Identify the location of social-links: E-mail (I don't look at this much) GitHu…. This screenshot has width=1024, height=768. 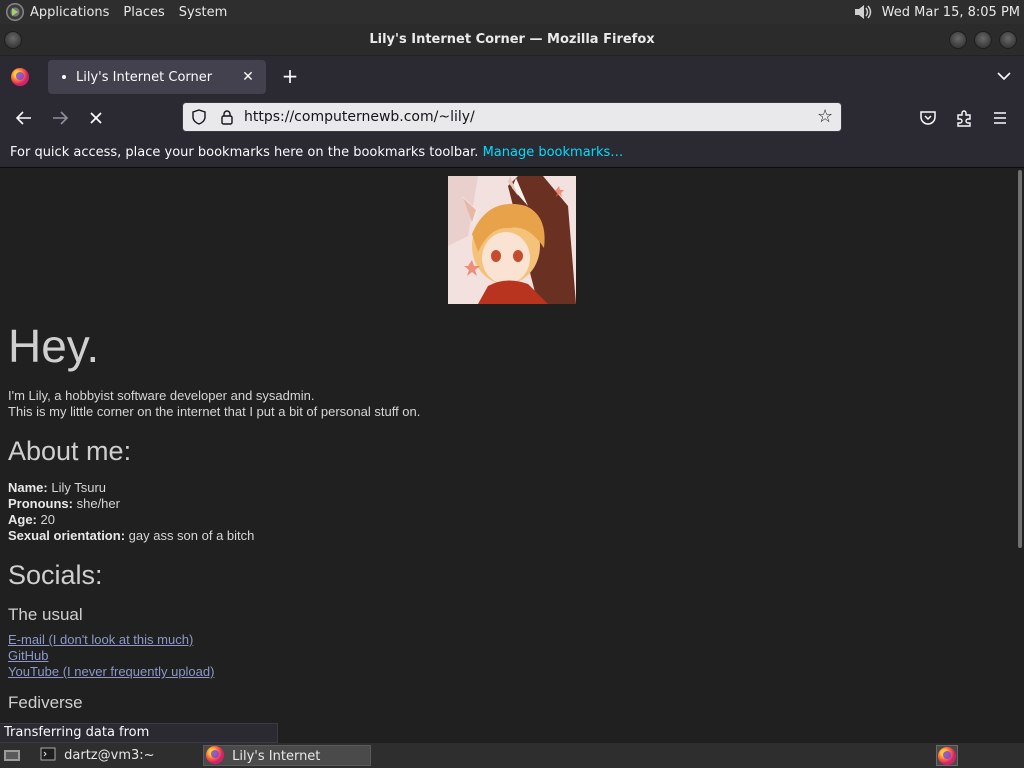
(508, 656).